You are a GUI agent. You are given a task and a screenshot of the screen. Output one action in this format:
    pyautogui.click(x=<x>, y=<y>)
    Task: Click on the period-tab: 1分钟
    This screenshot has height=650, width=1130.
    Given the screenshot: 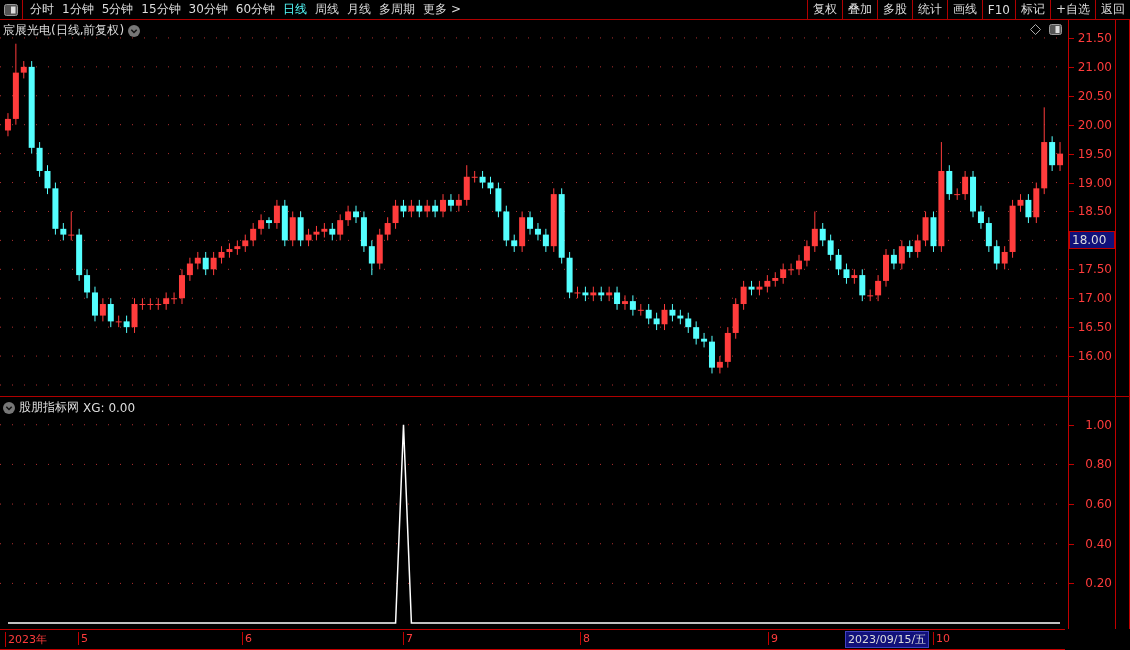 What is the action you would take?
    pyautogui.click(x=78, y=9)
    